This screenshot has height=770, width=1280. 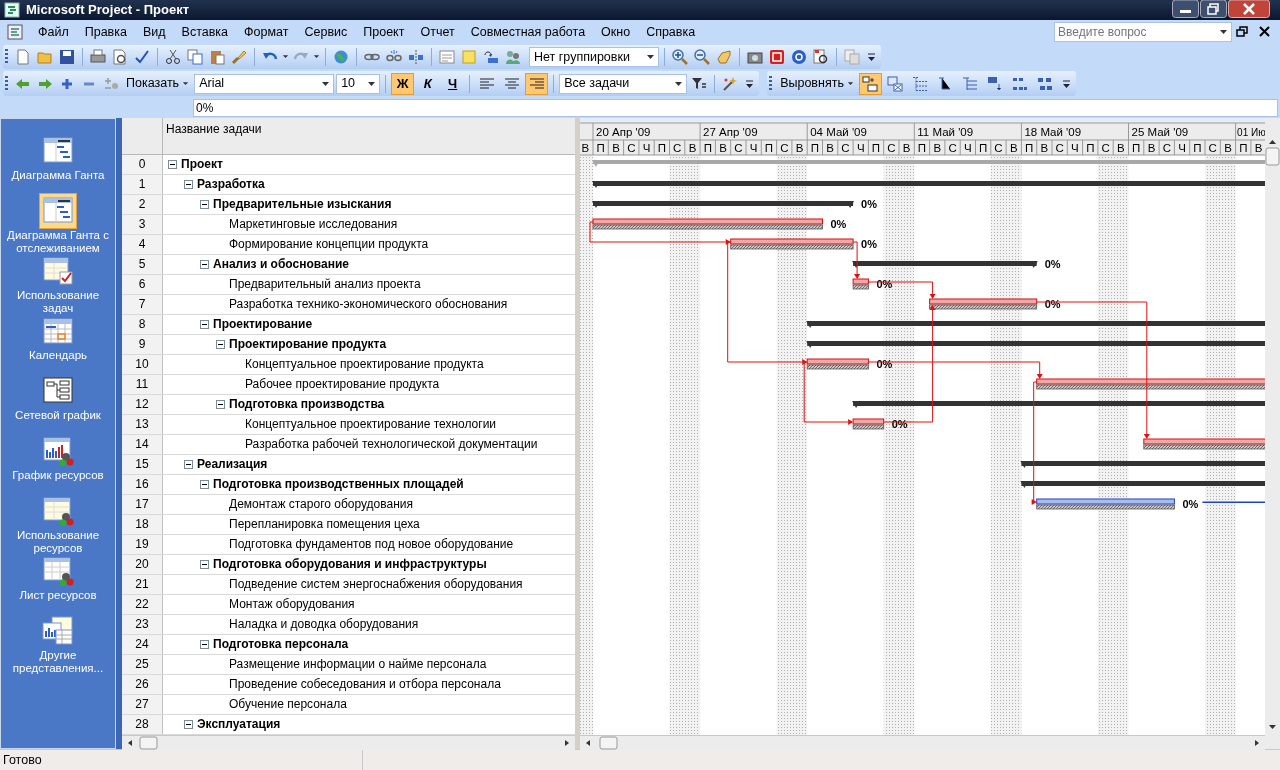 What do you see at coordinates (142, 384) in the screenshot?
I see `row-number: 11` at bounding box center [142, 384].